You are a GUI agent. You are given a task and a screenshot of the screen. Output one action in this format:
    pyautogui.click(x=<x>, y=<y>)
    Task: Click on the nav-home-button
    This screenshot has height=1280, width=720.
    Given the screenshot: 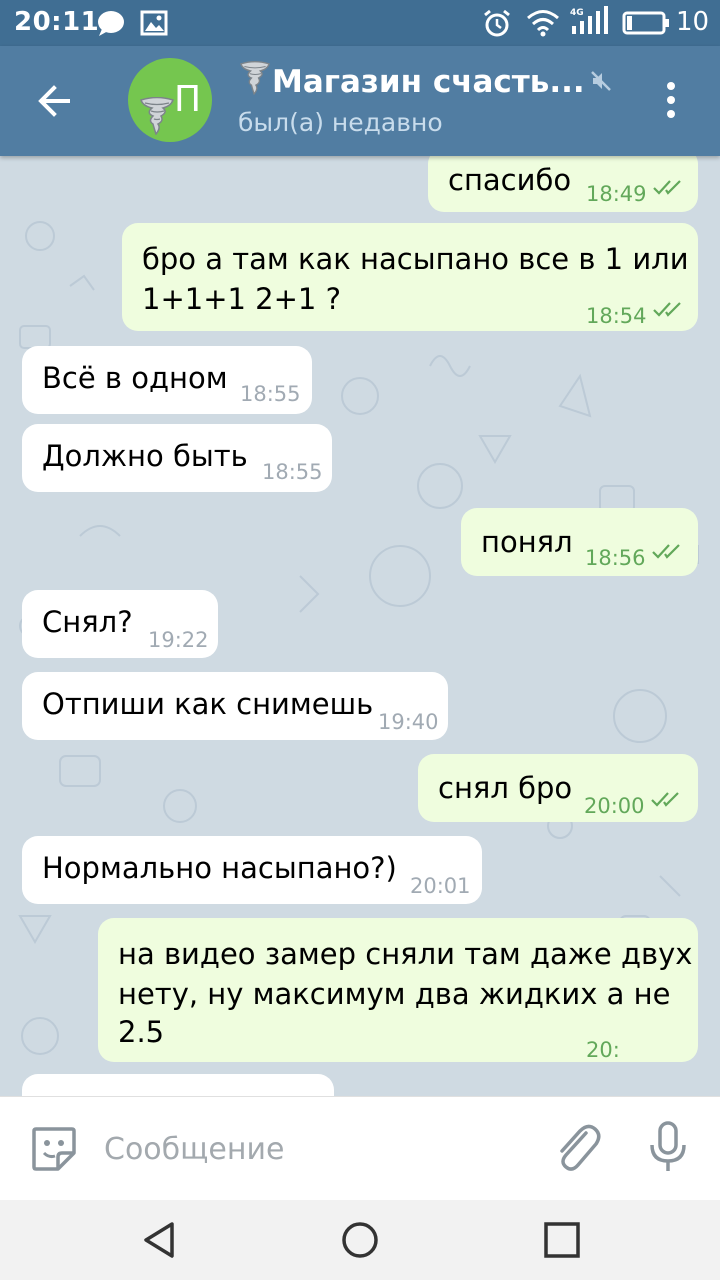 What is the action you would take?
    pyautogui.click(x=360, y=1240)
    